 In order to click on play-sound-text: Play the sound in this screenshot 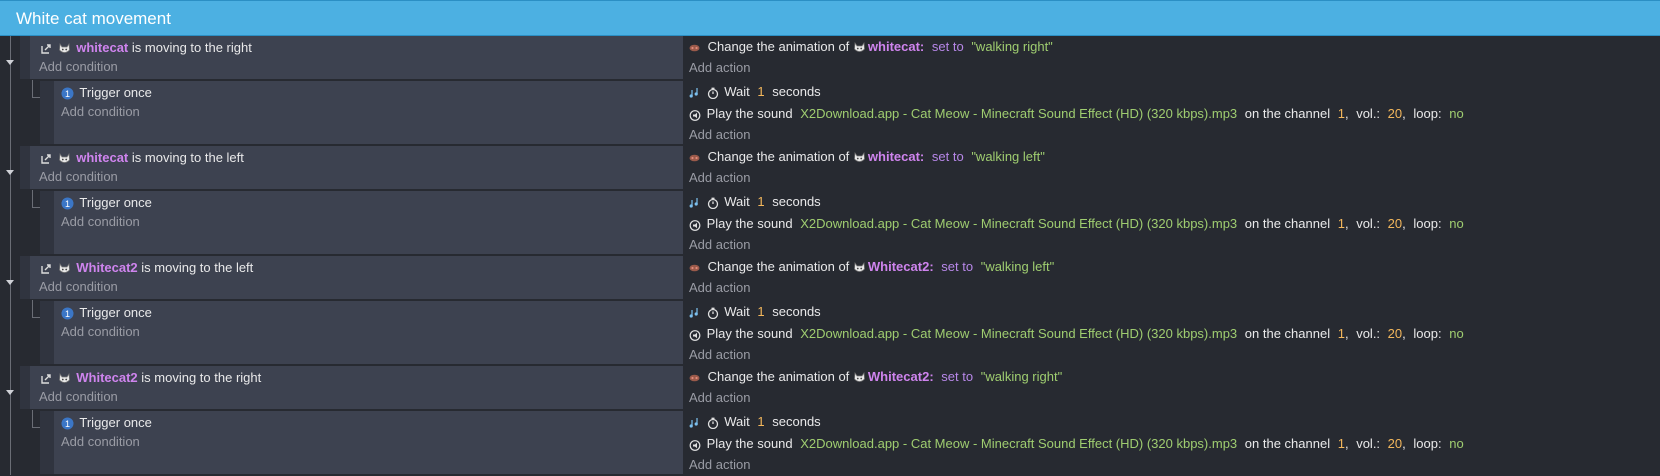, I will do `click(749, 113)`.